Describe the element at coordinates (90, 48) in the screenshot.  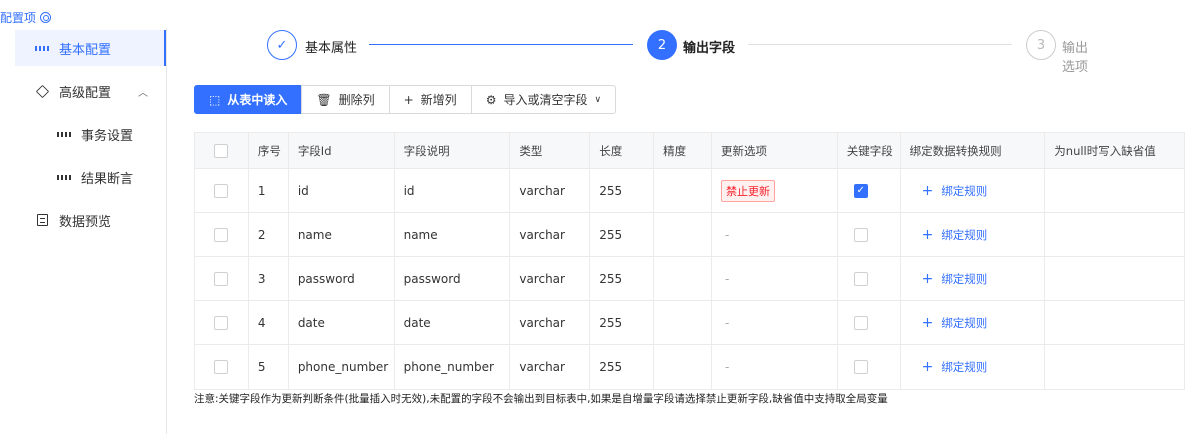
I see `sidebar-item-basic-config: 基本配置` at that location.